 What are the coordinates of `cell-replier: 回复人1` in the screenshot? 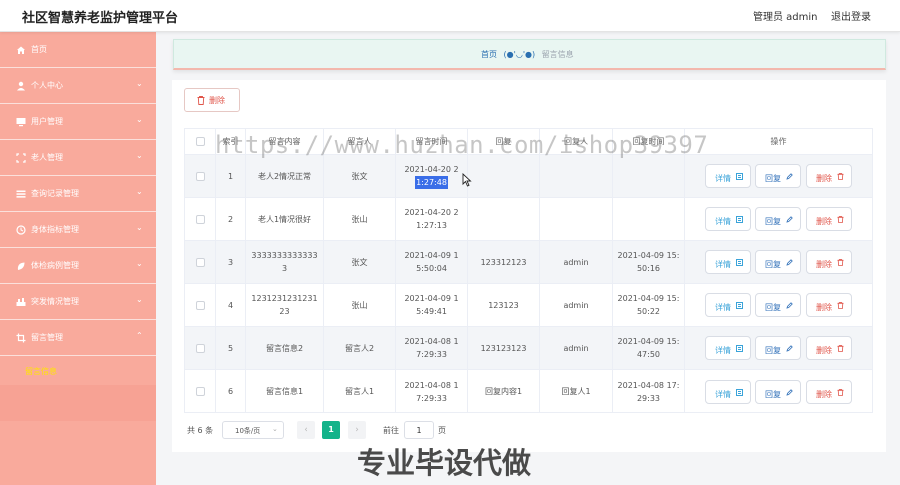 It's located at (576, 391).